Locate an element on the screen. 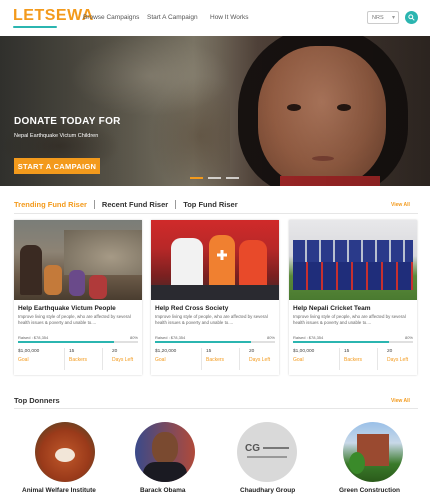 Image resolution: width=430 pixels, height=500 pixels. currency-select: NRS ▾ is located at coordinates (383, 17).